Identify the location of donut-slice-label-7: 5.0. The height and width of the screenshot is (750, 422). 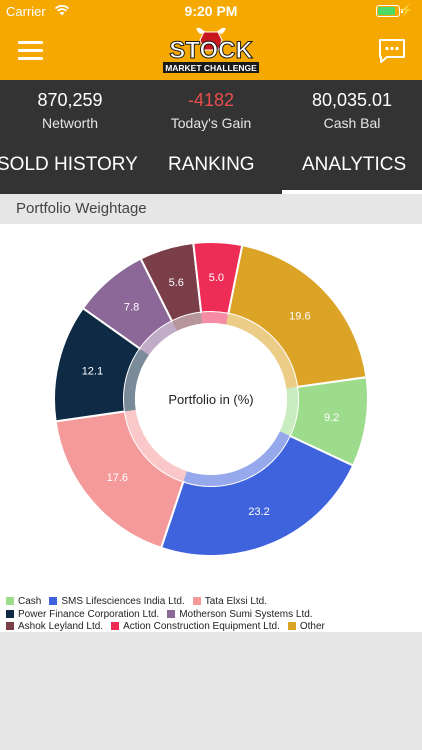
(216, 278).